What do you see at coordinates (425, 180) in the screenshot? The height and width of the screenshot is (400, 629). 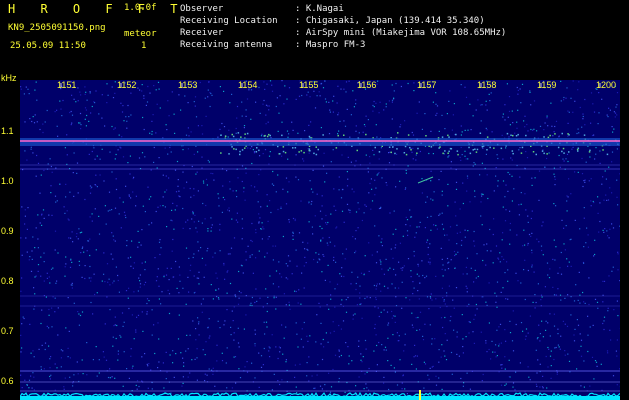 I see `meteor-streak` at bounding box center [425, 180].